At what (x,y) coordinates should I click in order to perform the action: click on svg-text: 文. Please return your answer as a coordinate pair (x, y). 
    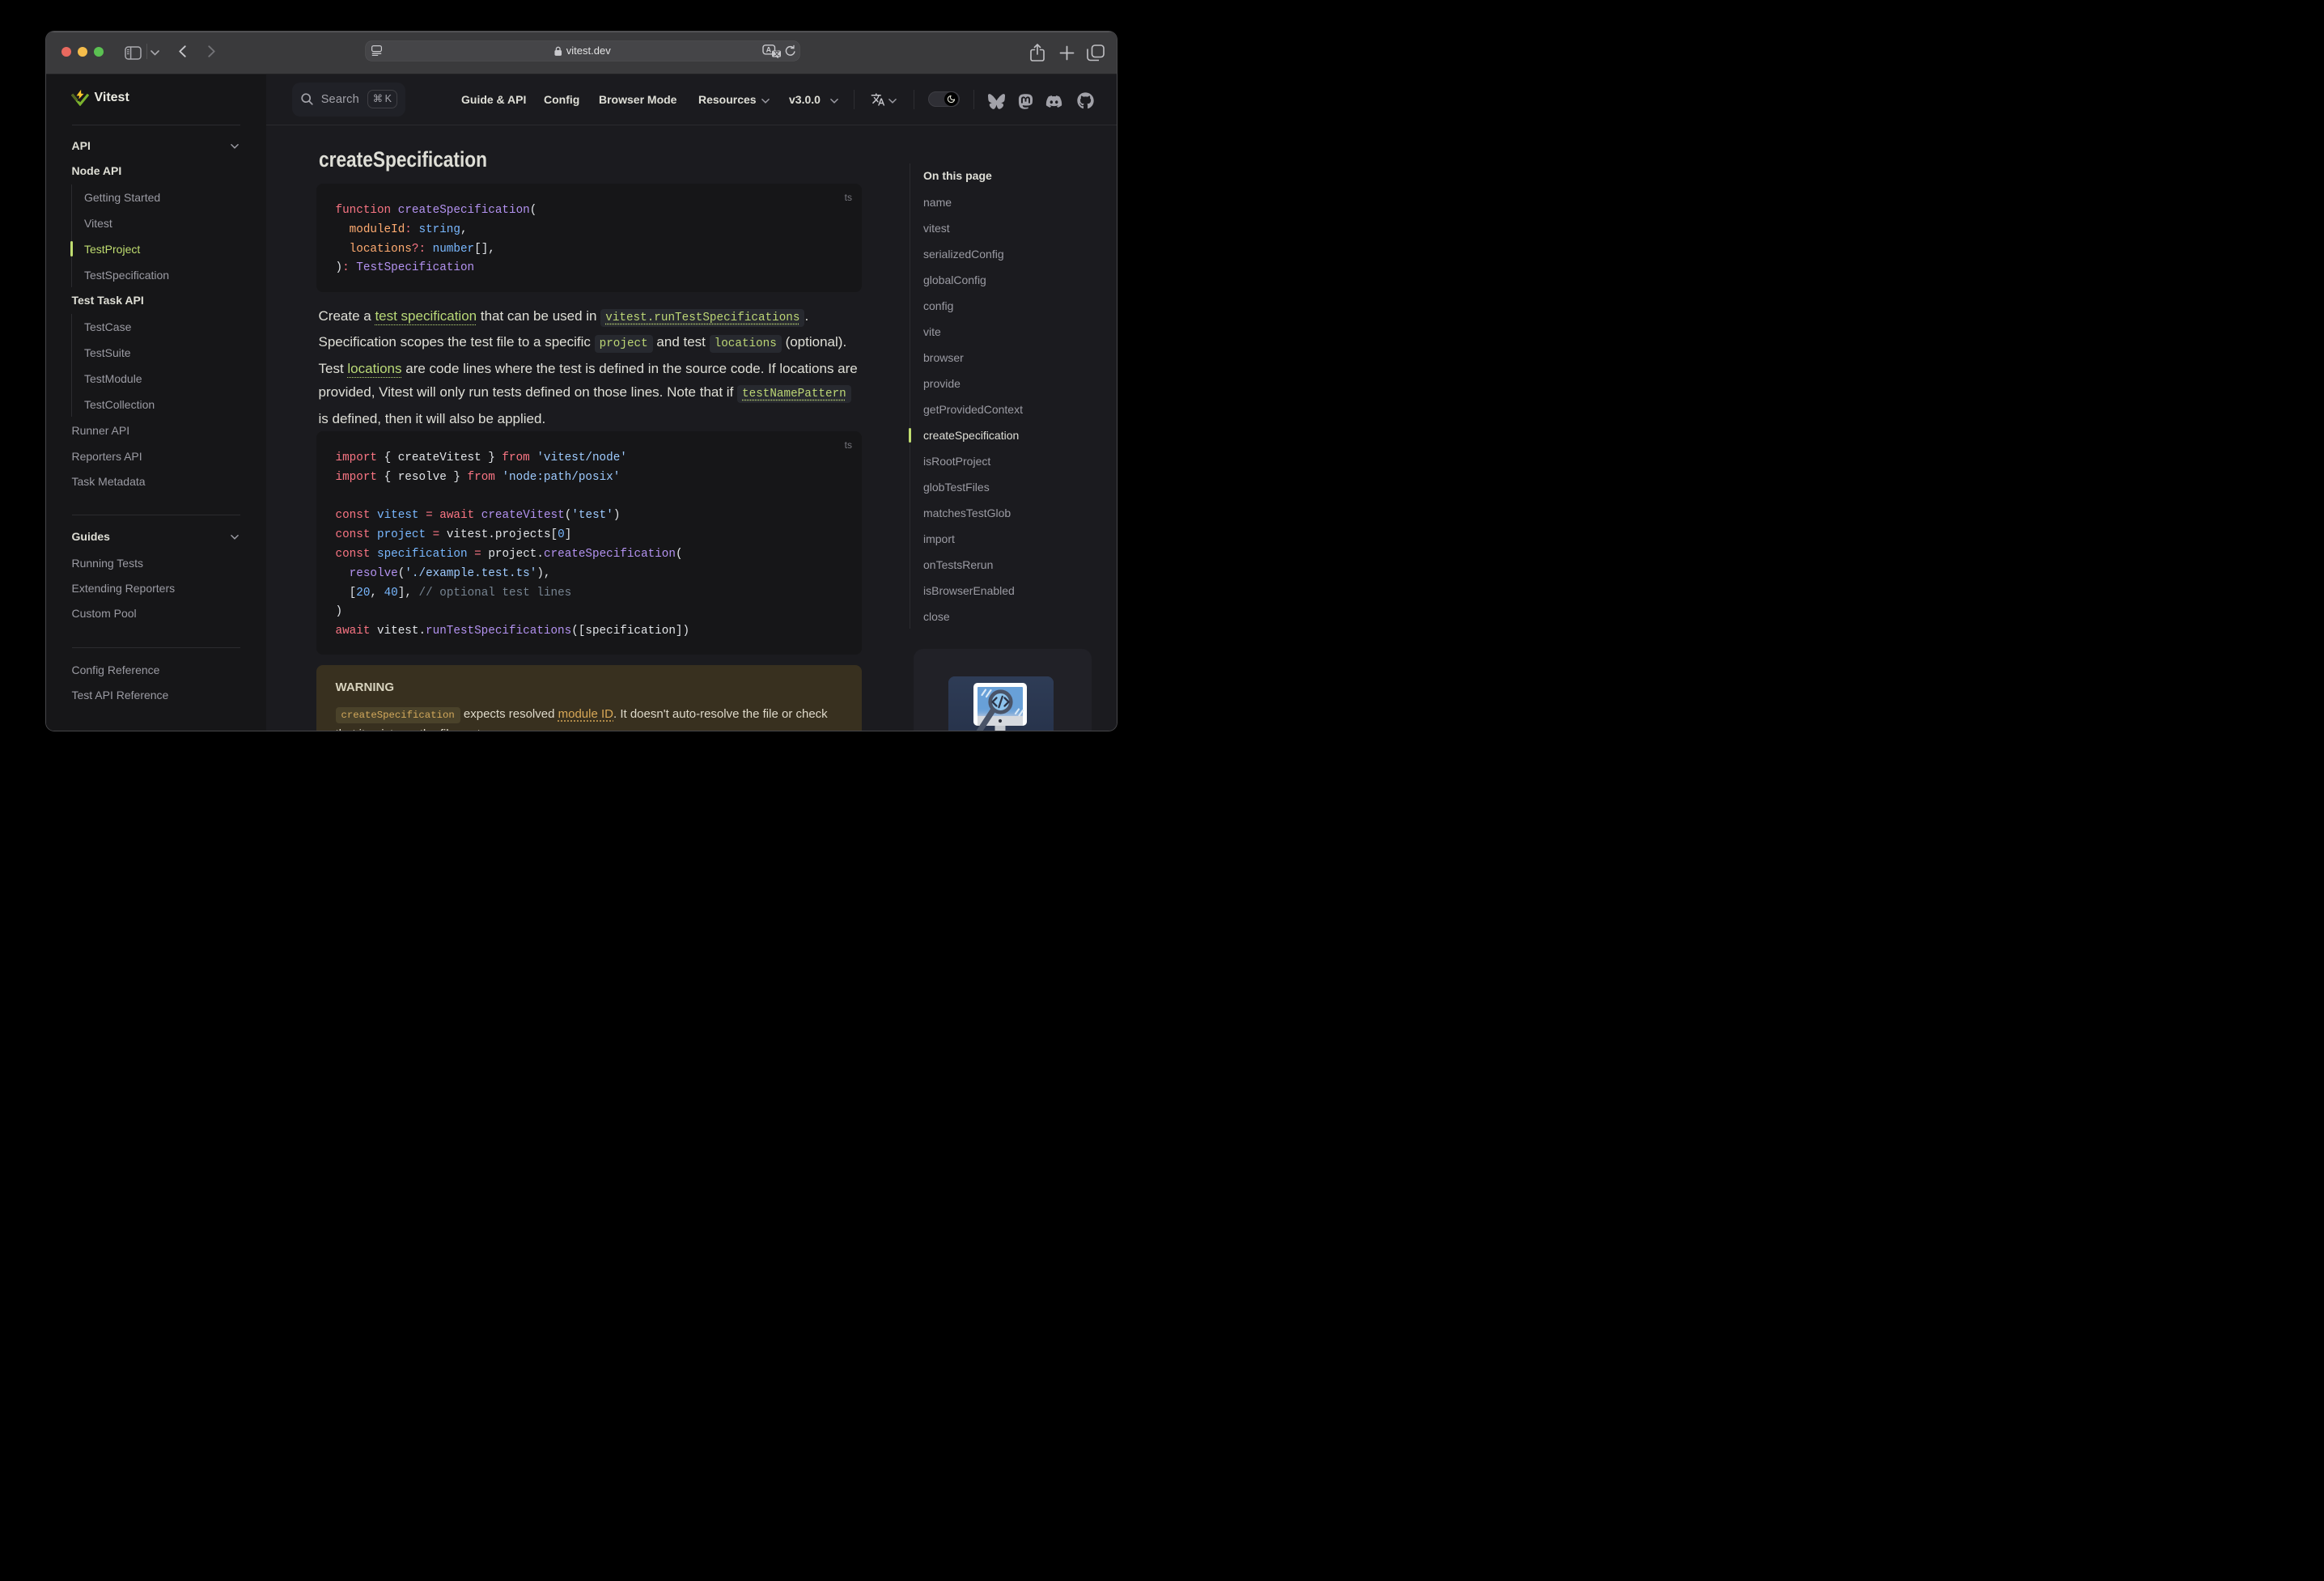
    Looking at the image, I should click on (777, 53).